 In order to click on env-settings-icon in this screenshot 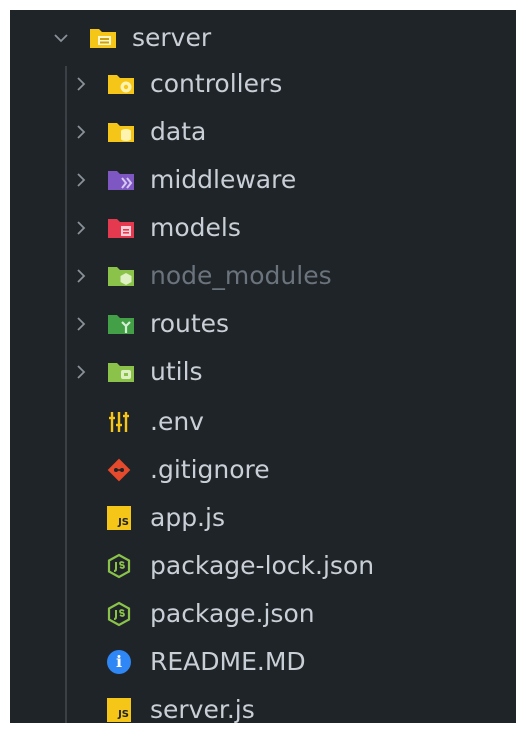, I will do `click(119, 422)`.